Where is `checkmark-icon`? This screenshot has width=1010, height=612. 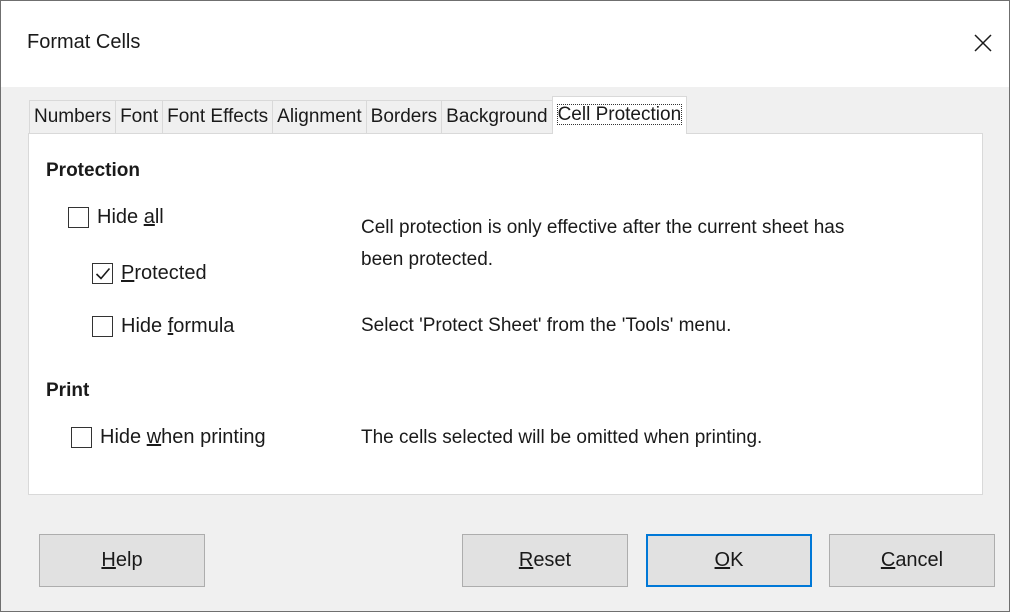 checkmark-icon is located at coordinates (103, 273).